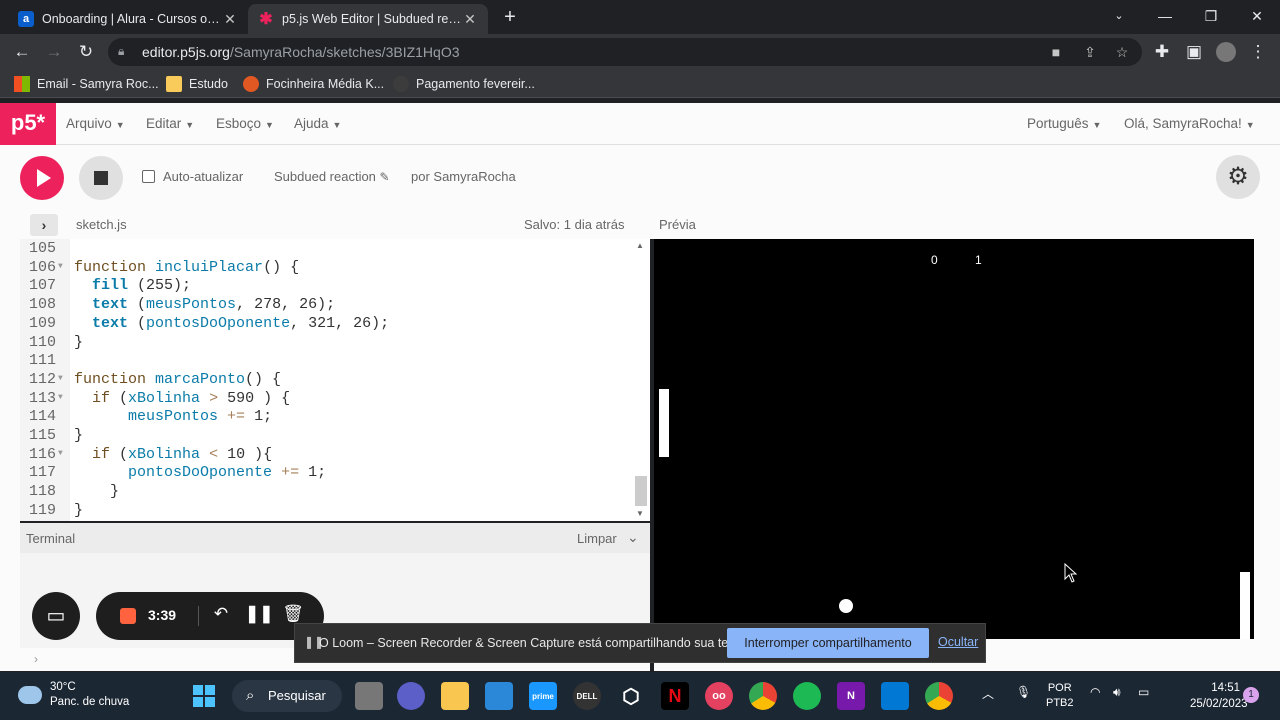  What do you see at coordinates (330, 511) in the screenshot?
I see `code-line: 119}` at bounding box center [330, 511].